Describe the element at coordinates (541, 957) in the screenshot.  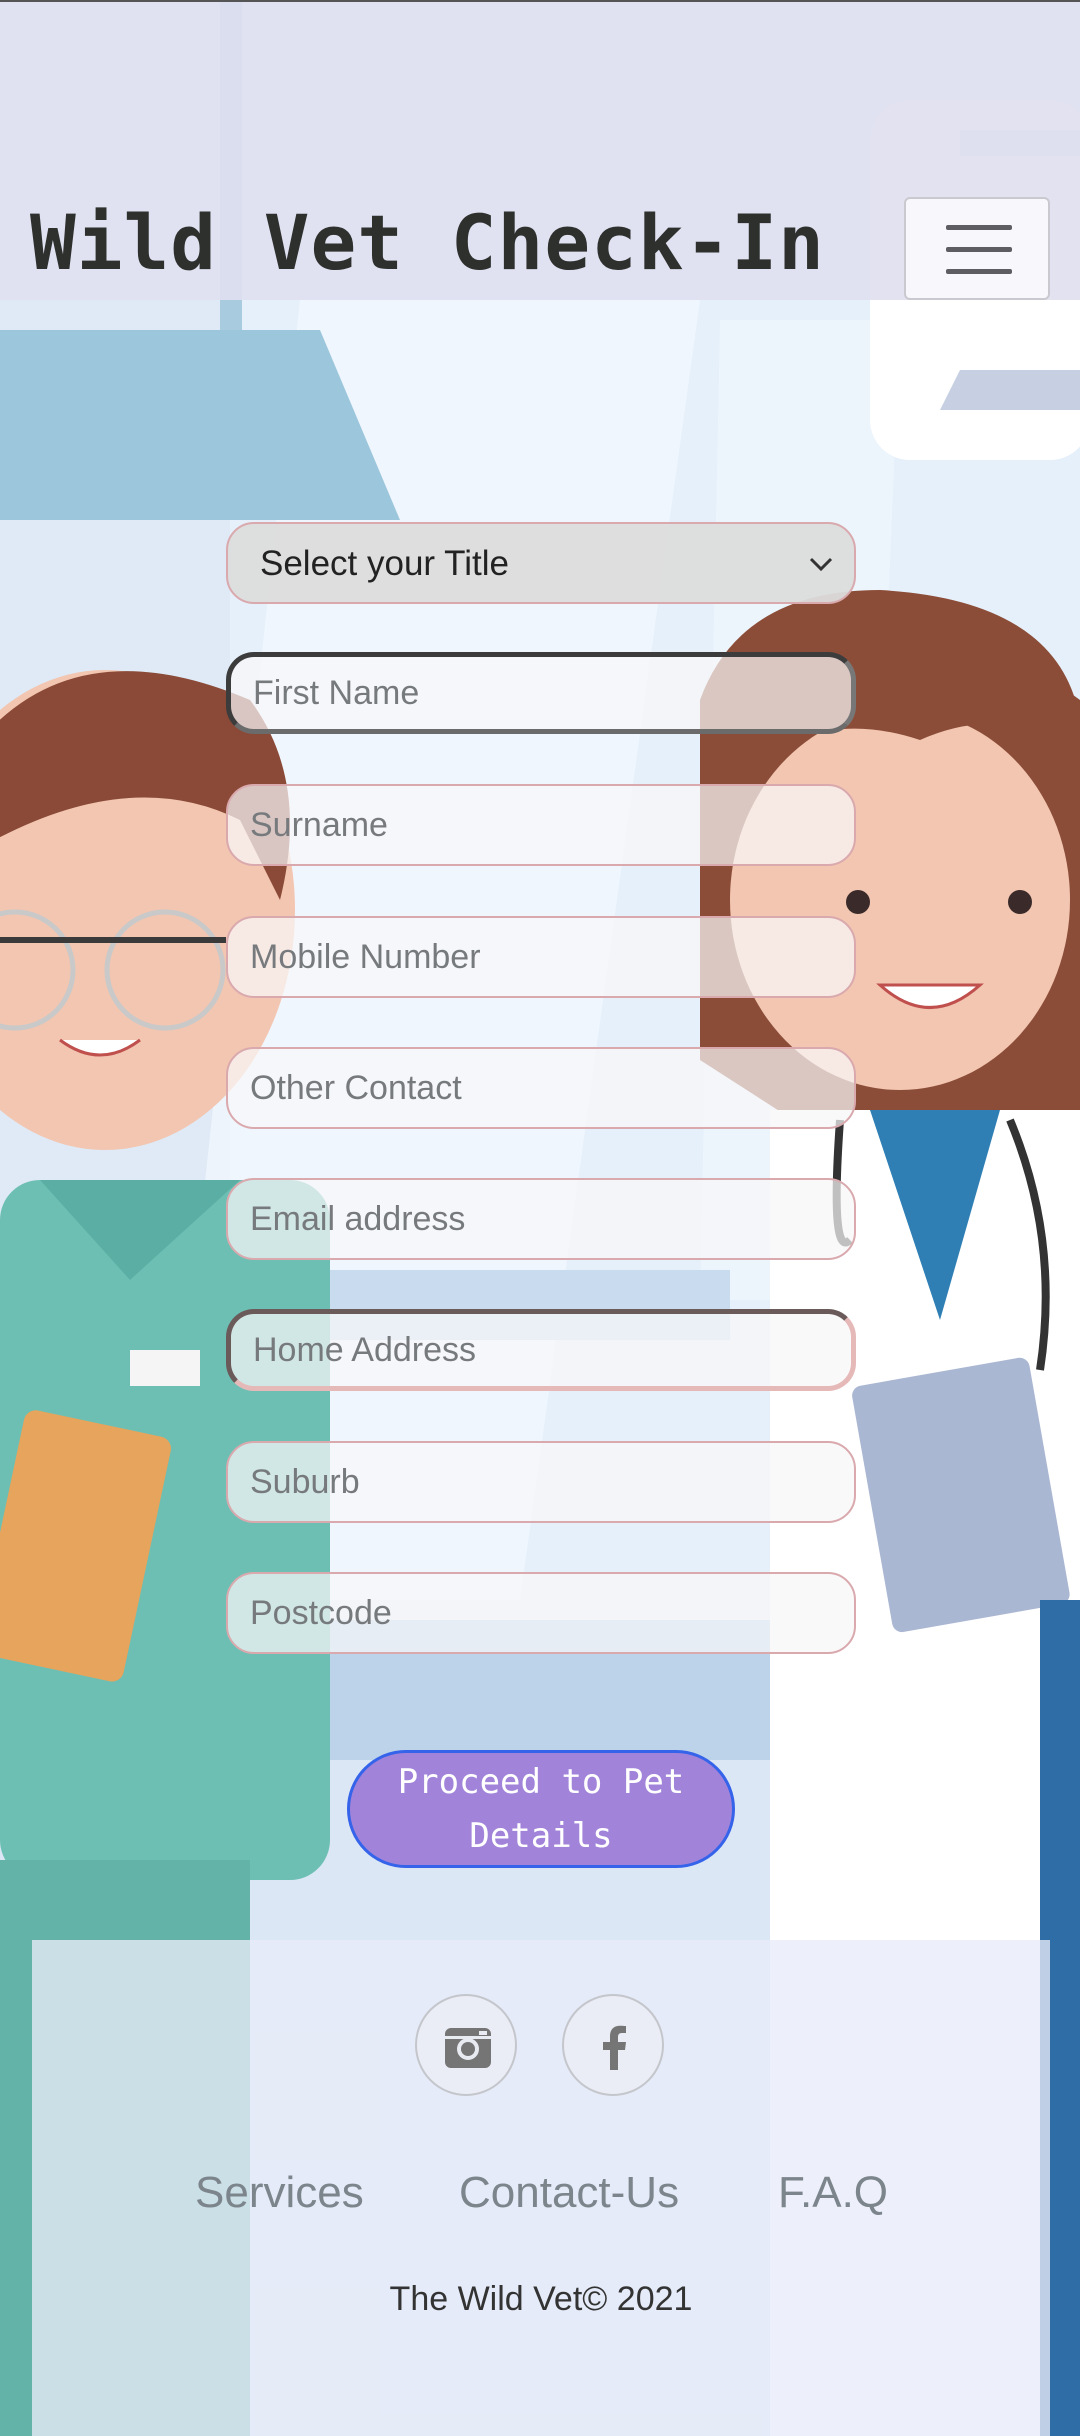
I see `mobile-number-field` at that location.